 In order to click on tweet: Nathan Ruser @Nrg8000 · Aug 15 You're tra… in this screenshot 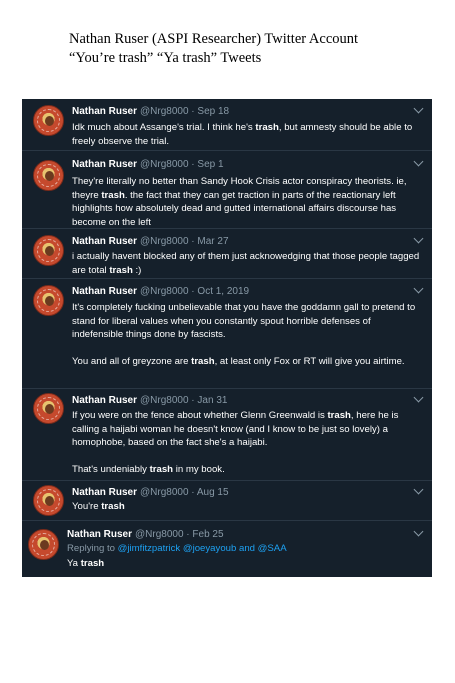, I will do `click(227, 501)`.